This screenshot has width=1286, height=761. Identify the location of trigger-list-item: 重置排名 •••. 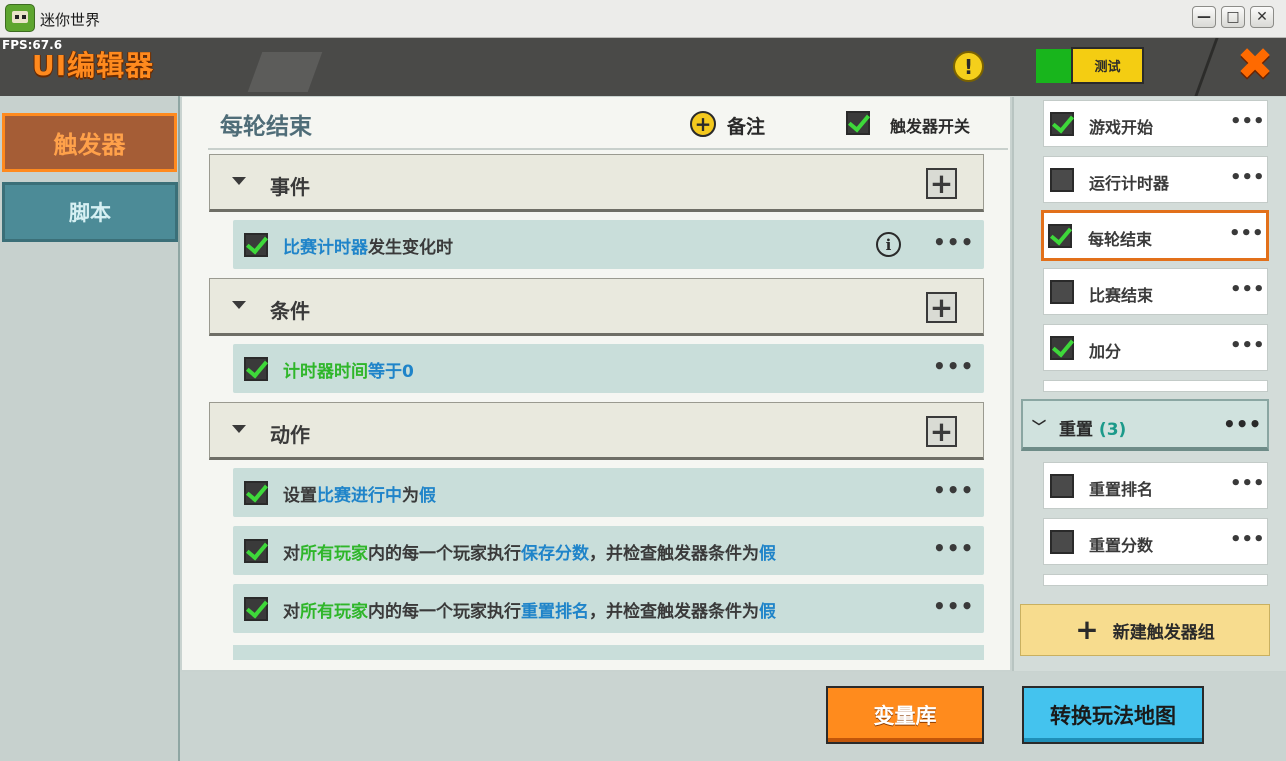
(1155, 485).